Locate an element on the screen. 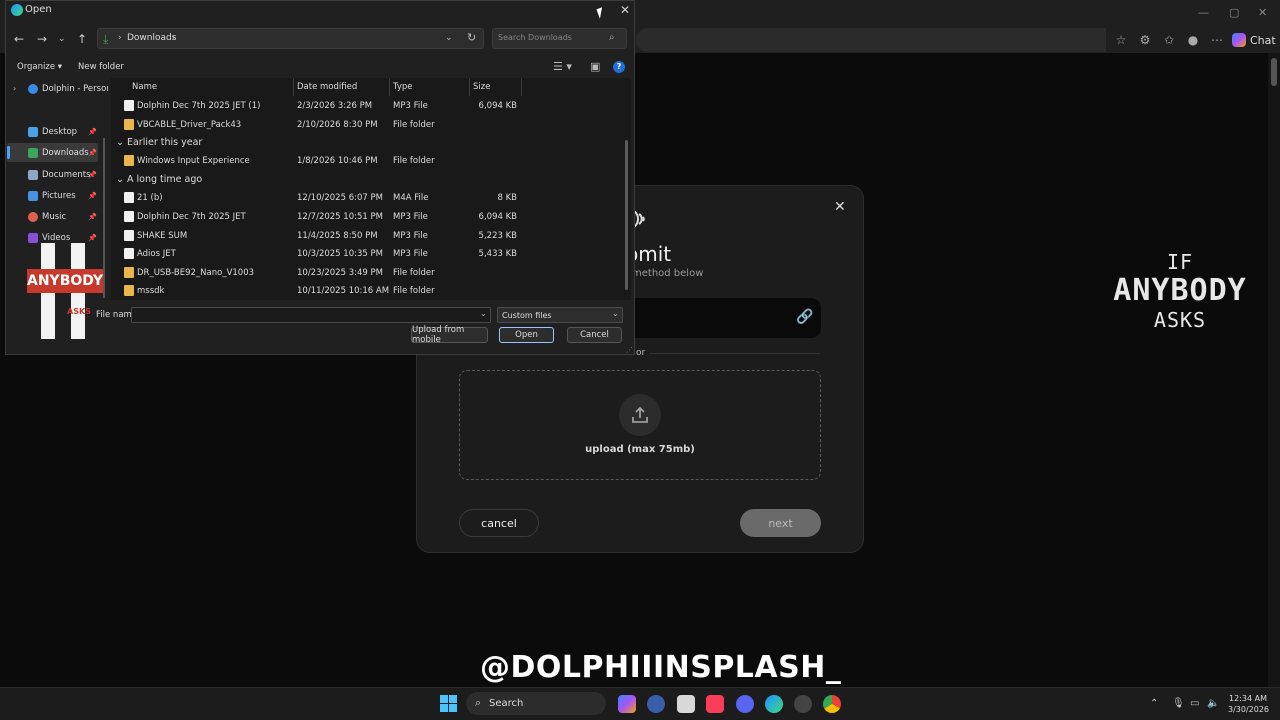 The image size is (1280, 720). resize-grip-icon: ⋰ is located at coordinates (629, 350).